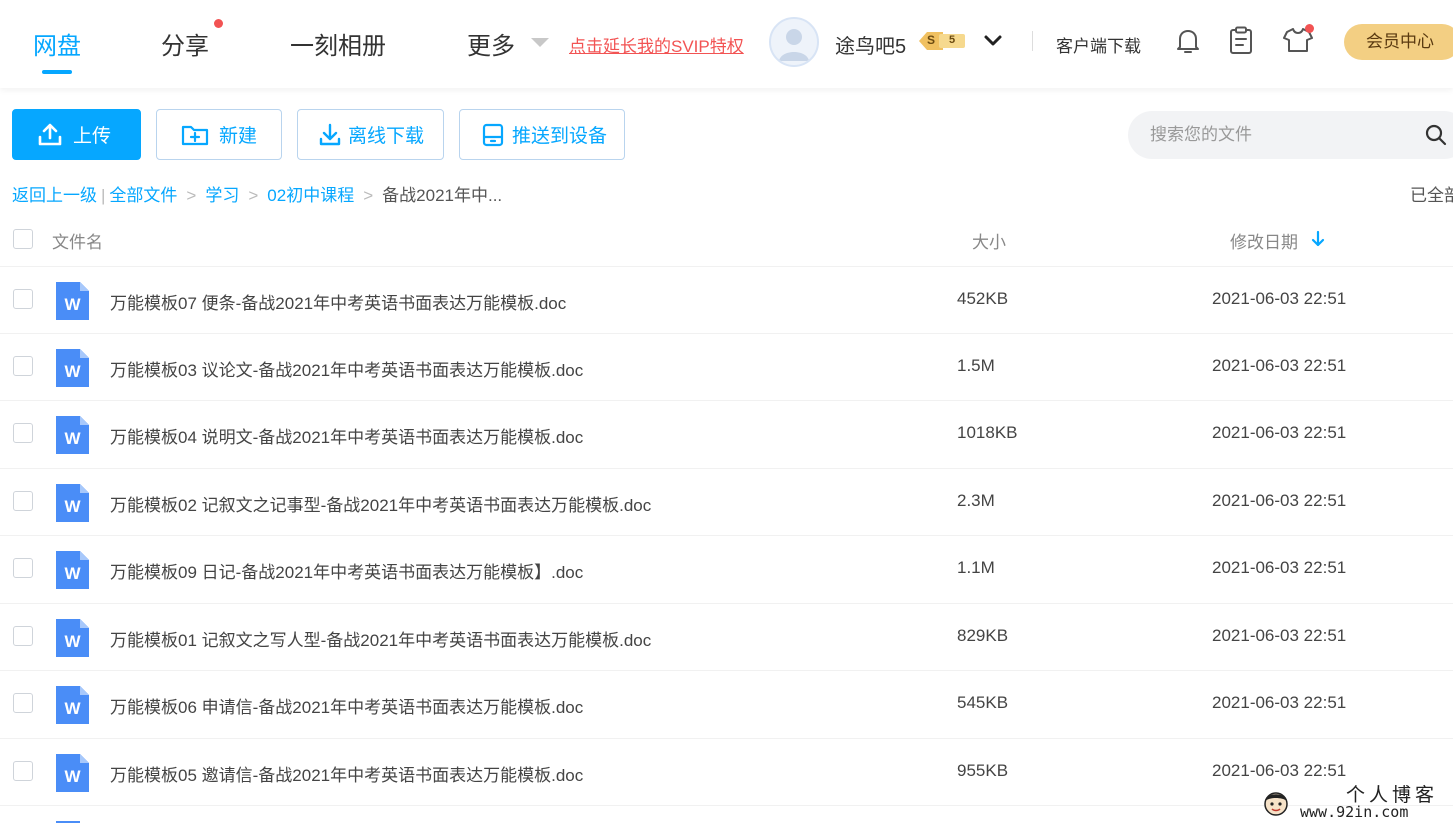 This screenshot has height=823, width=1453. What do you see at coordinates (23, 239) in the screenshot?
I see `select-all-checkbox` at bounding box center [23, 239].